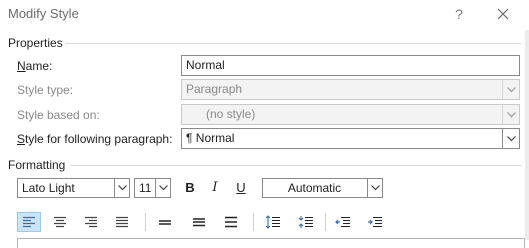  I want to click on decrease-indent-button, so click(343, 222).